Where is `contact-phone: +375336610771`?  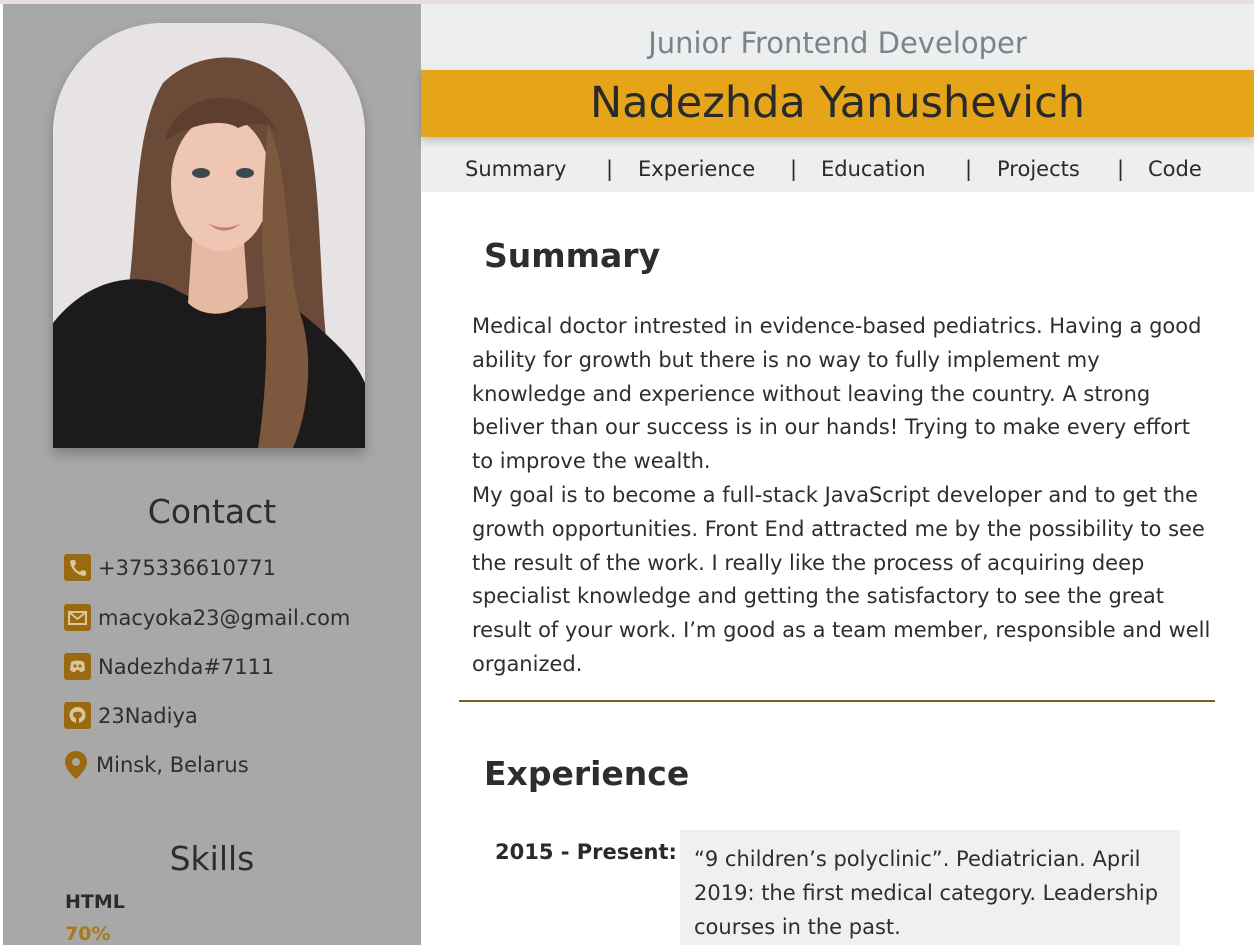
contact-phone: +375336610771 is located at coordinates (170, 567).